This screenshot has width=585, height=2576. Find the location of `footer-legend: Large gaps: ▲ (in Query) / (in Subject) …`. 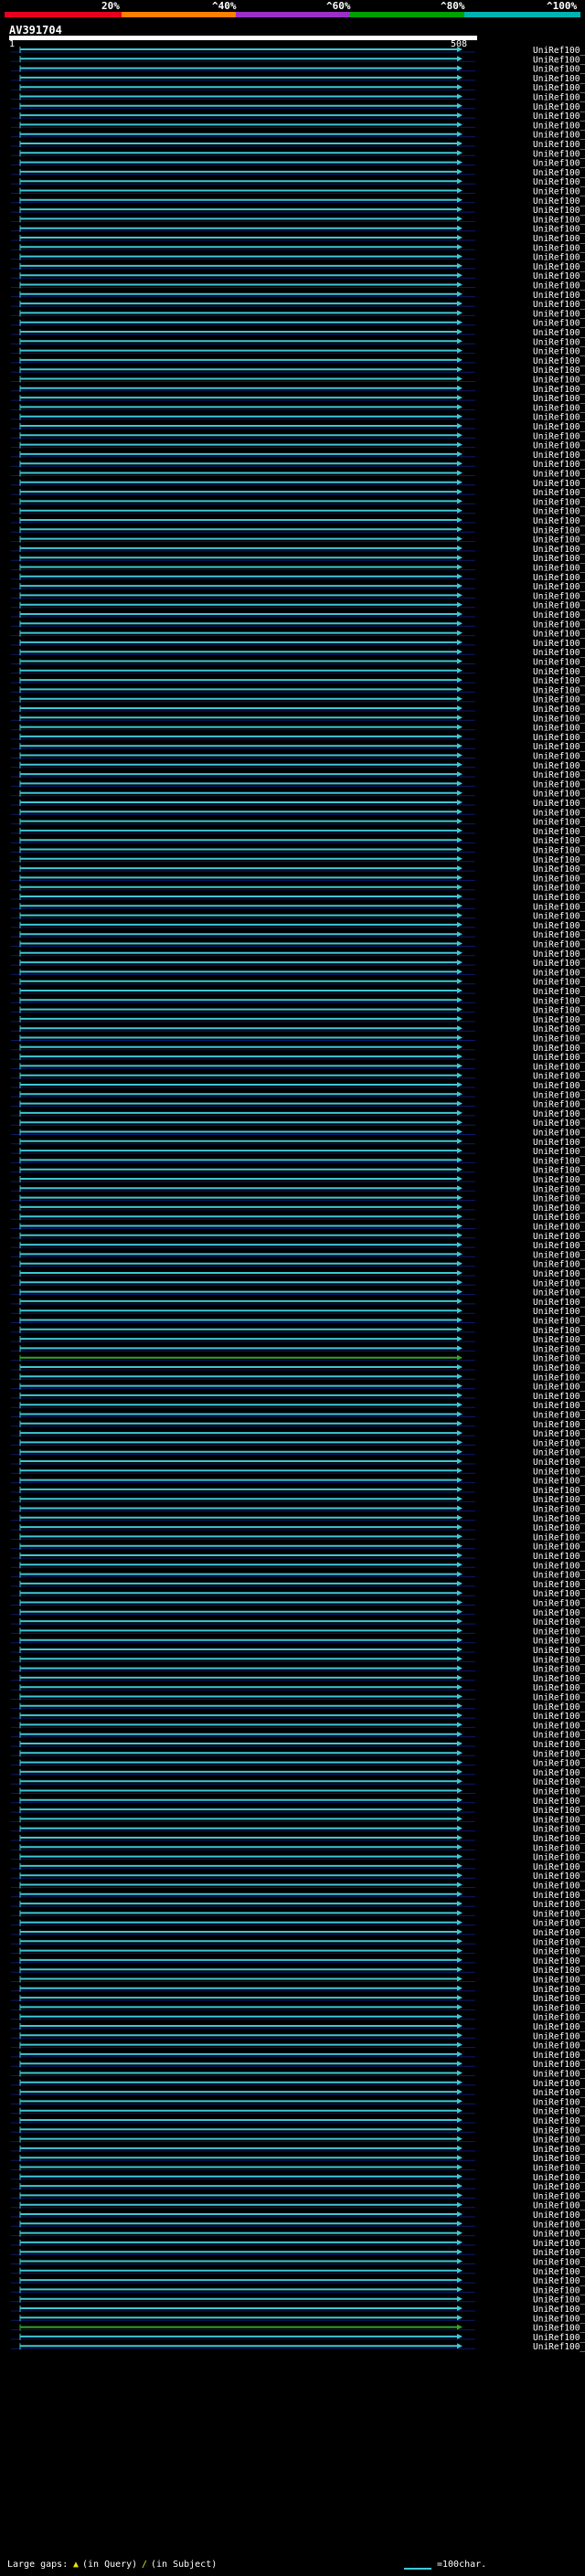

footer-legend: Large gaps: ▲ (in Query) / (in Subject) … is located at coordinates (293, 2565).